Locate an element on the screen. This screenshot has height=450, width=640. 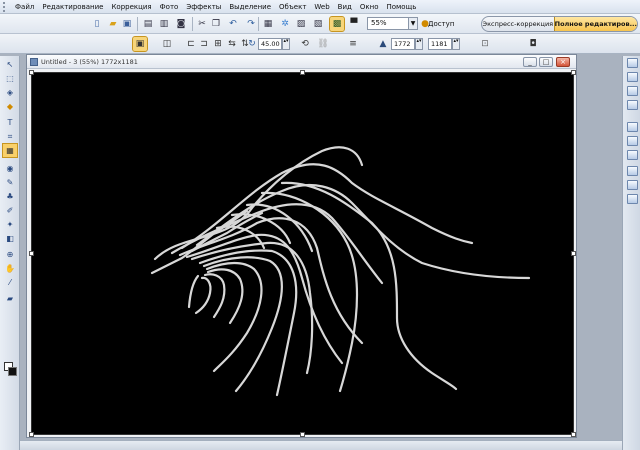
info-docker-icon is located at coordinates (632, 155).